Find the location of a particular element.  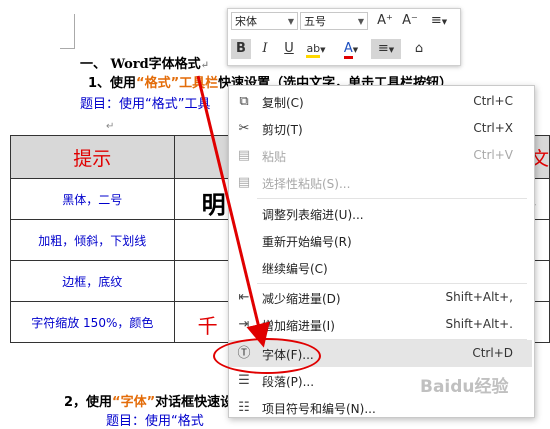

menu-item-copy: ⧉ 复制(C) Ctrl+C is located at coordinates (380, 101).